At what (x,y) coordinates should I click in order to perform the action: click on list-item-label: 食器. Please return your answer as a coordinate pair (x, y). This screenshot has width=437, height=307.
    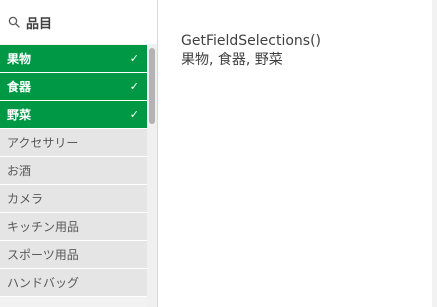
    Looking at the image, I should click on (19, 87).